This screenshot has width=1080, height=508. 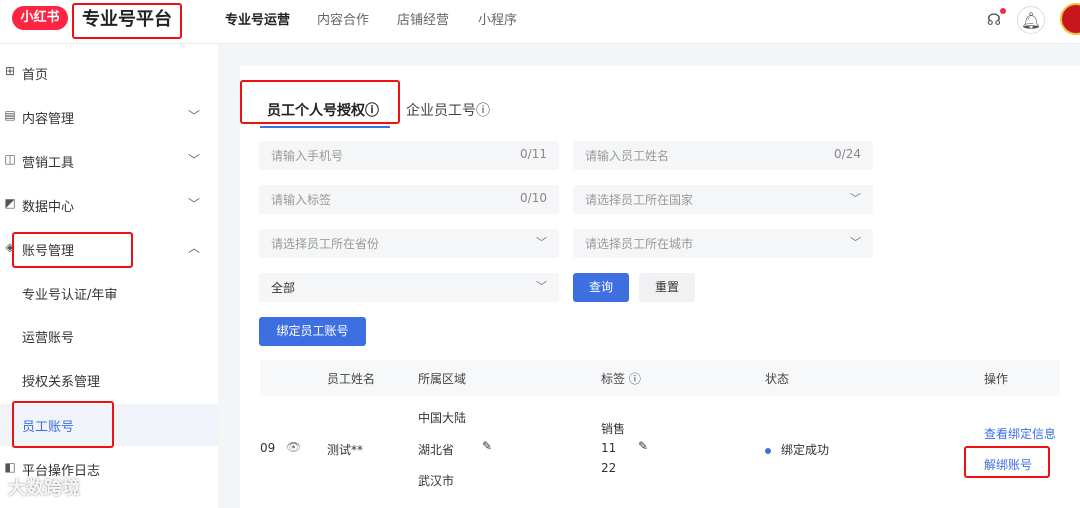 I want to click on active-tab-indicator, so click(x=325, y=127).